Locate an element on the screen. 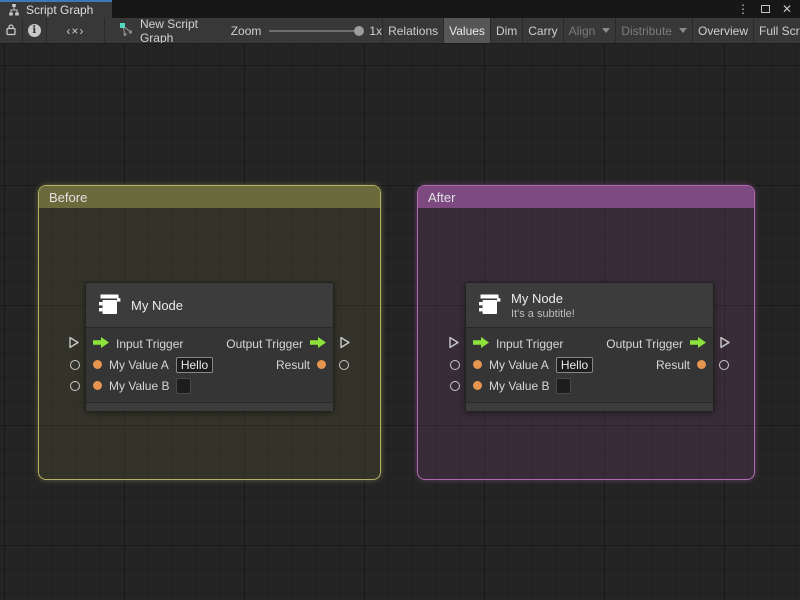  window-controls: ⋮ ✕ is located at coordinates (768, 9).